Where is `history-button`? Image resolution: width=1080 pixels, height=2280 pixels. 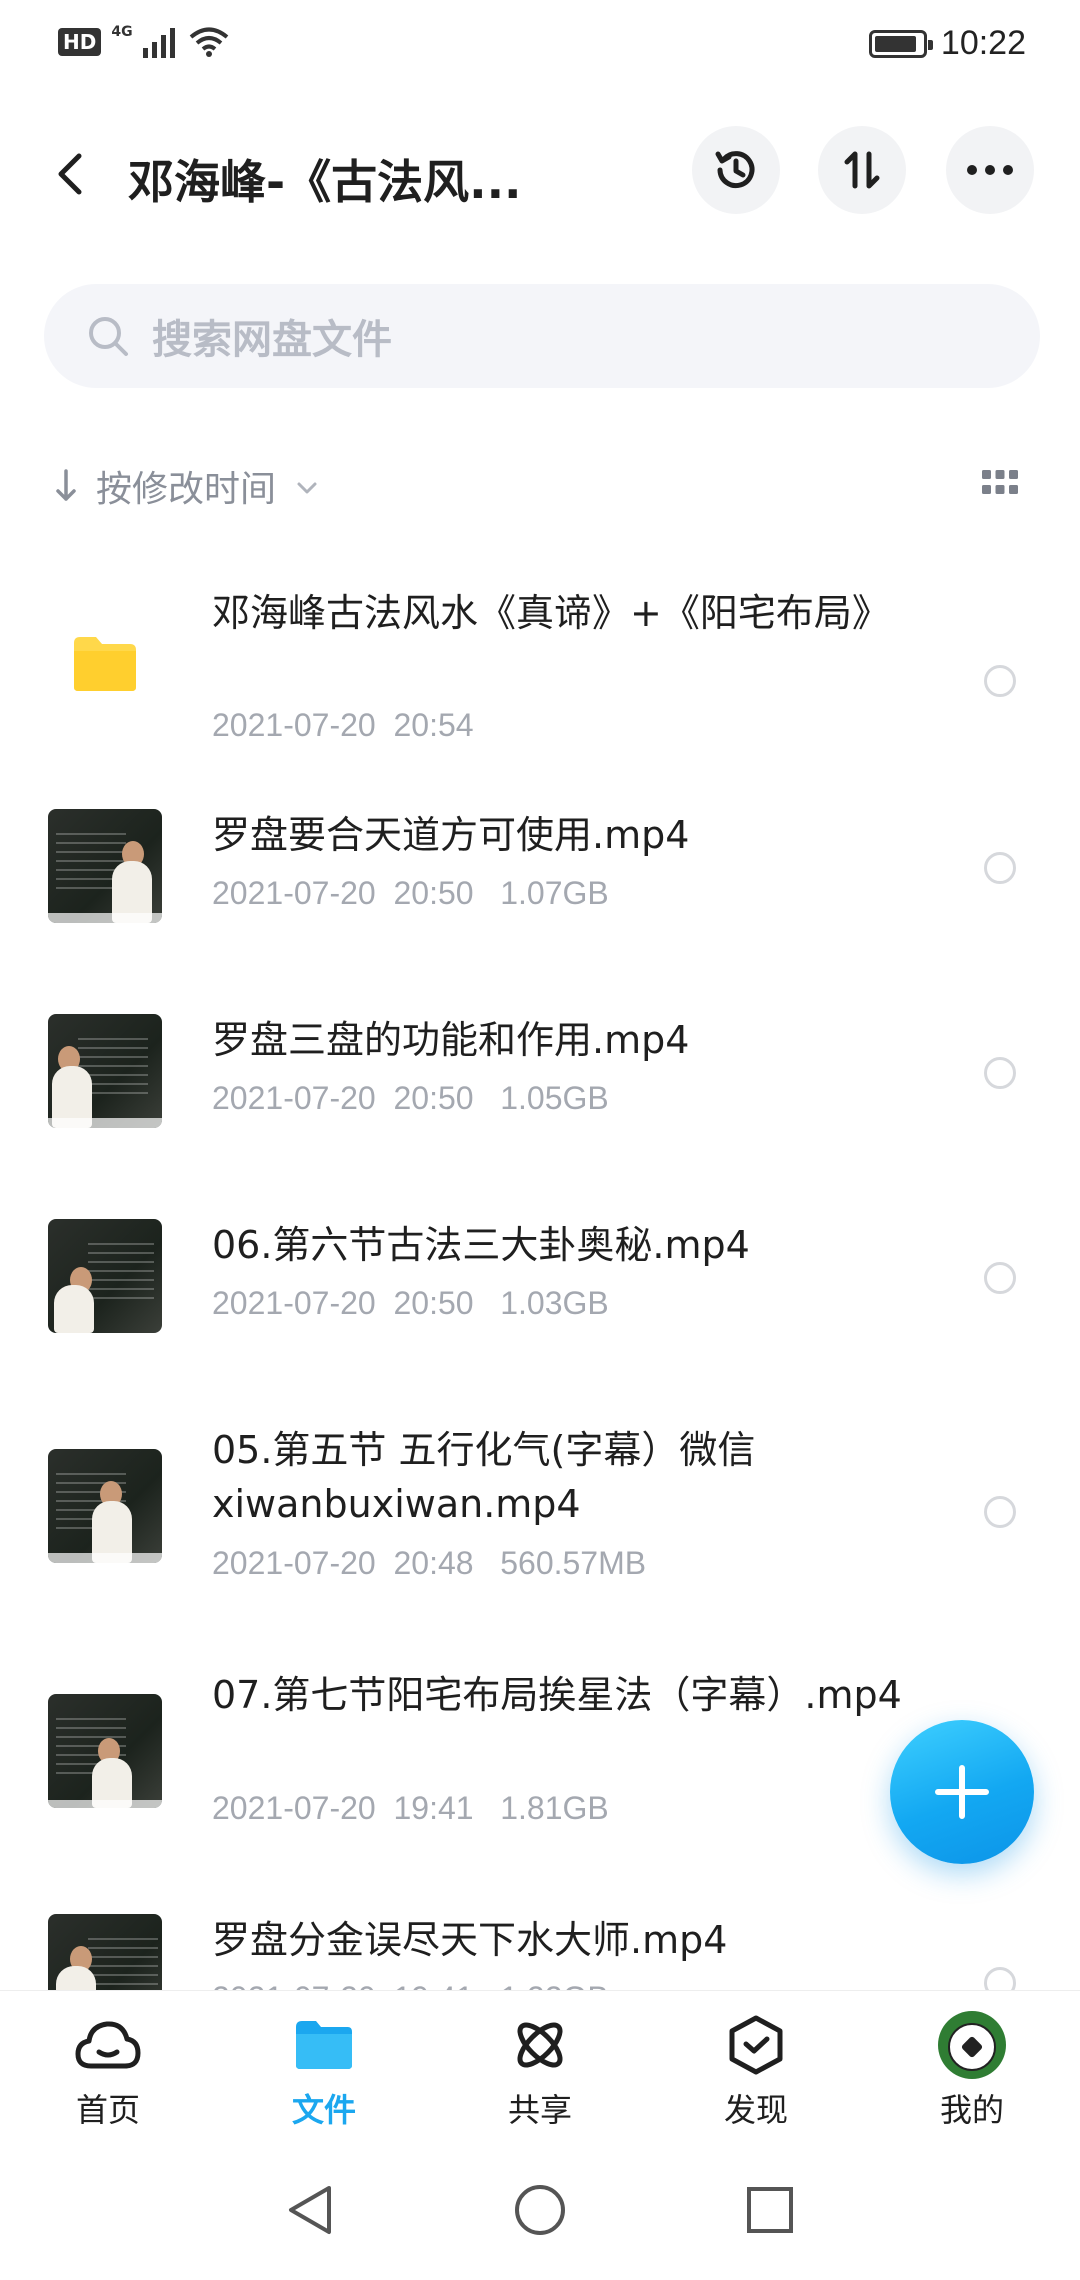
history-button is located at coordinates (736, 170).